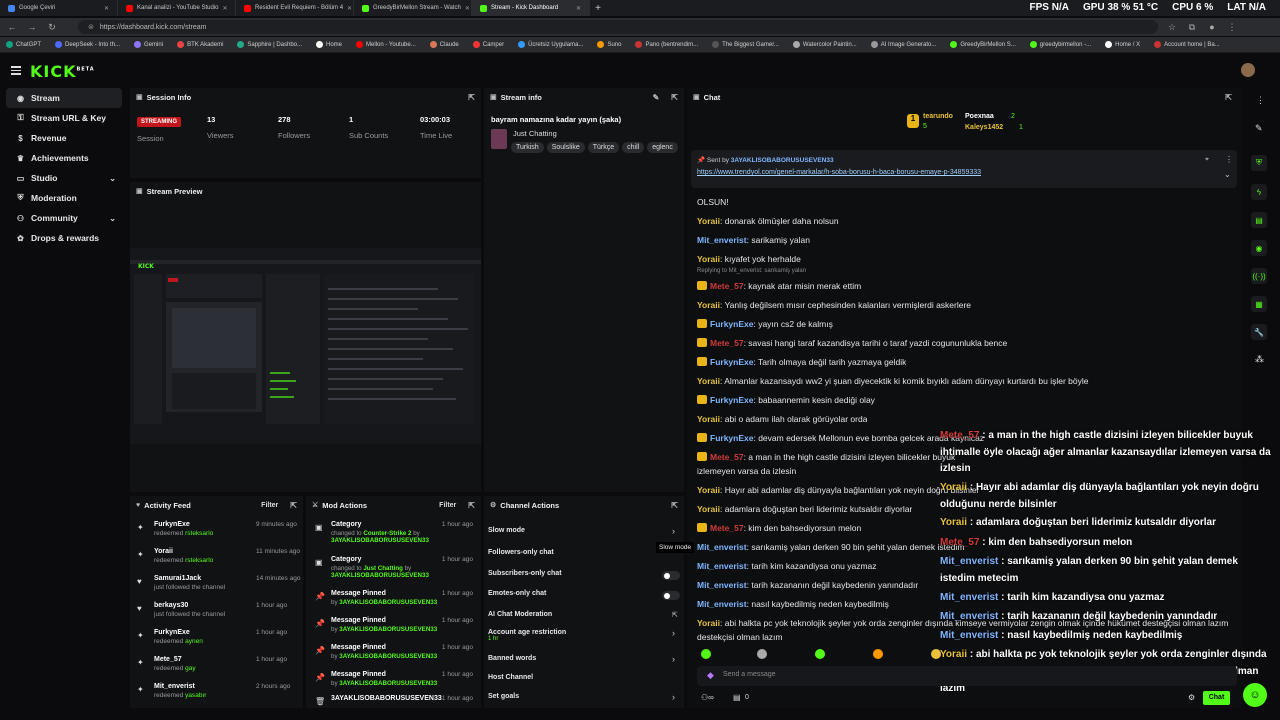 The width and height of the screenshot is (1280, 720). What do you see at coordinates (1255, 695) in the screenshot?
I see `chat-help-icon: ☺` at bounding box center [1255, 695].